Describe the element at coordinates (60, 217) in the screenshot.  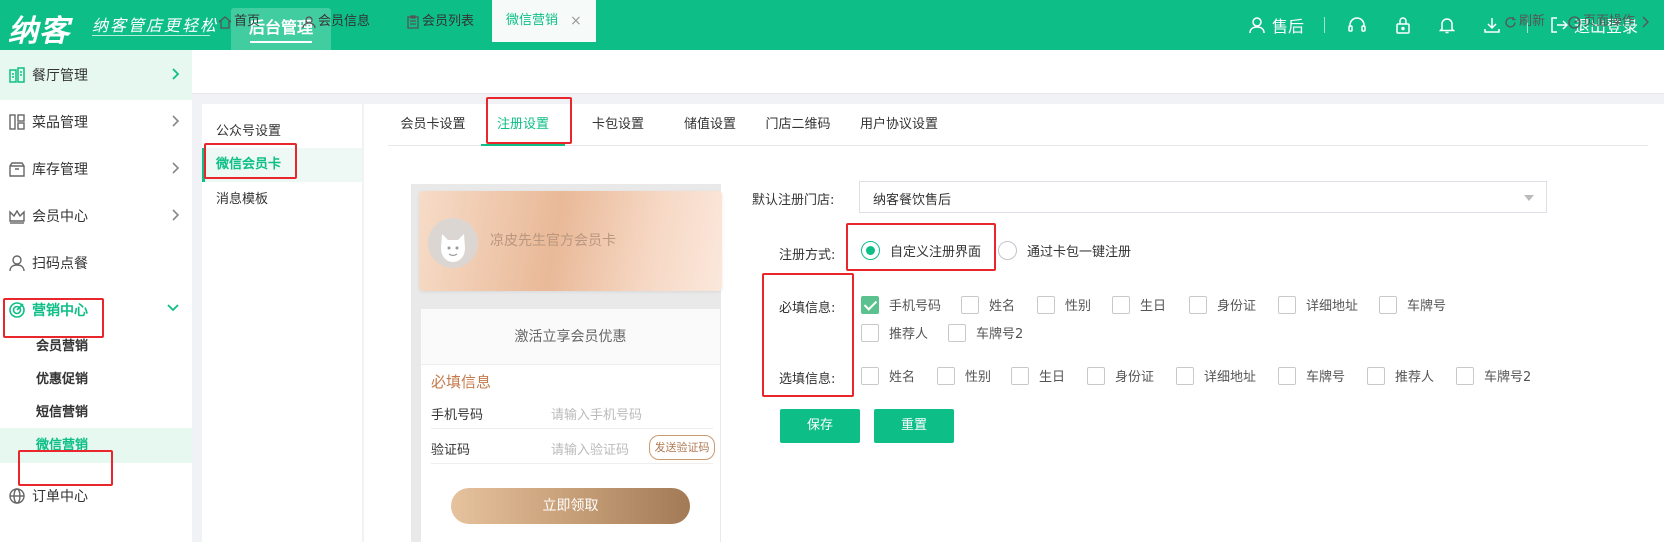
I see `sidebar-item-label: 会员中心` at that location.